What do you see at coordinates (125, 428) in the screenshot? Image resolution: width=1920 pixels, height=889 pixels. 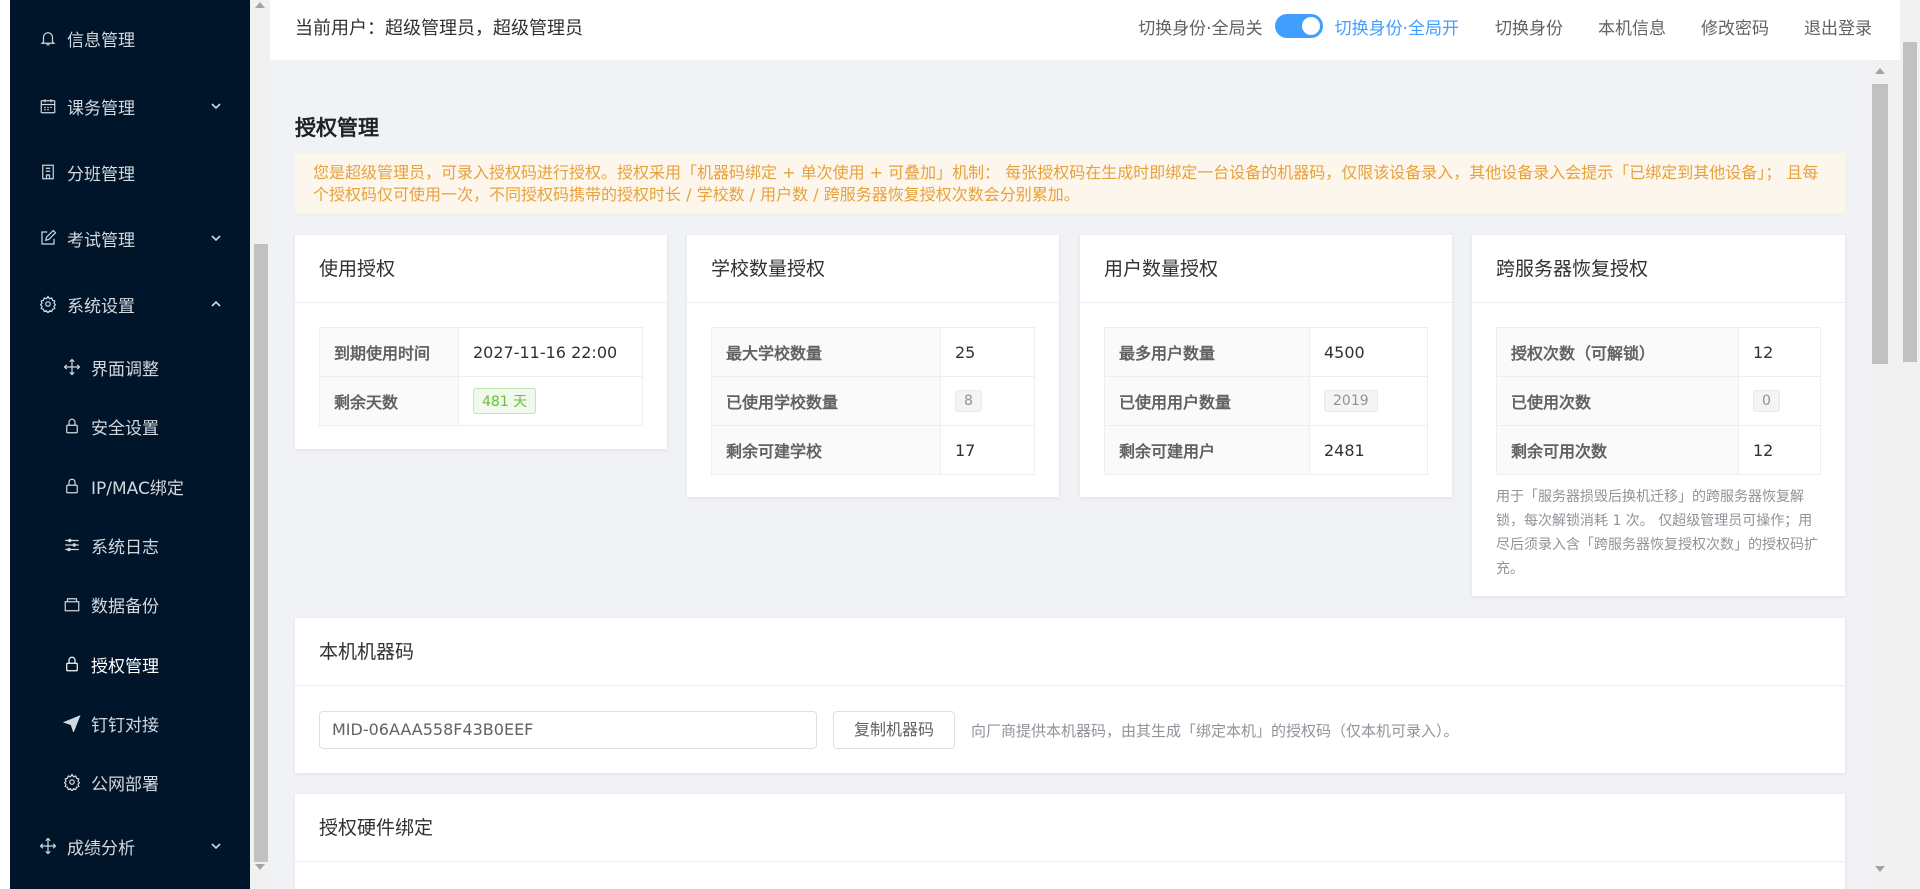 I see `sidebar-item-label: 安全设置` at bounding box center [125, 428].